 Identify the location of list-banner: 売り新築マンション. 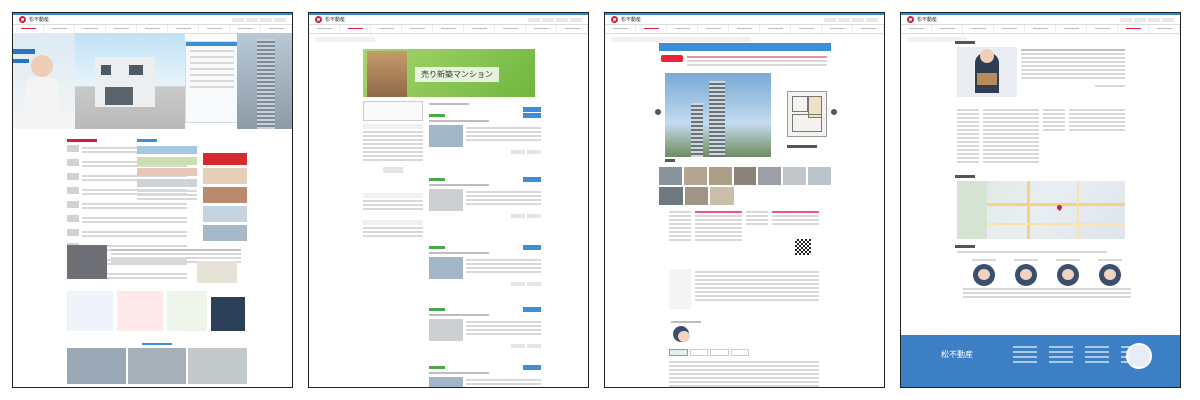
(449, 73).